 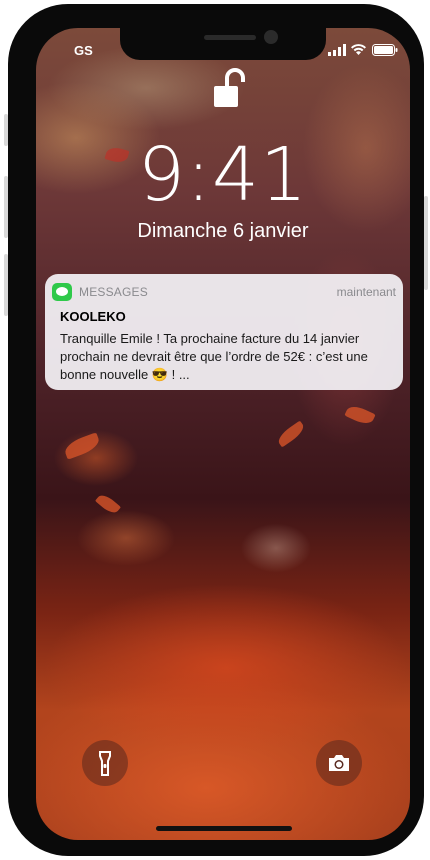 I want to click on notification-header: MESSAGES maintenant, so click(x=224, y=292).